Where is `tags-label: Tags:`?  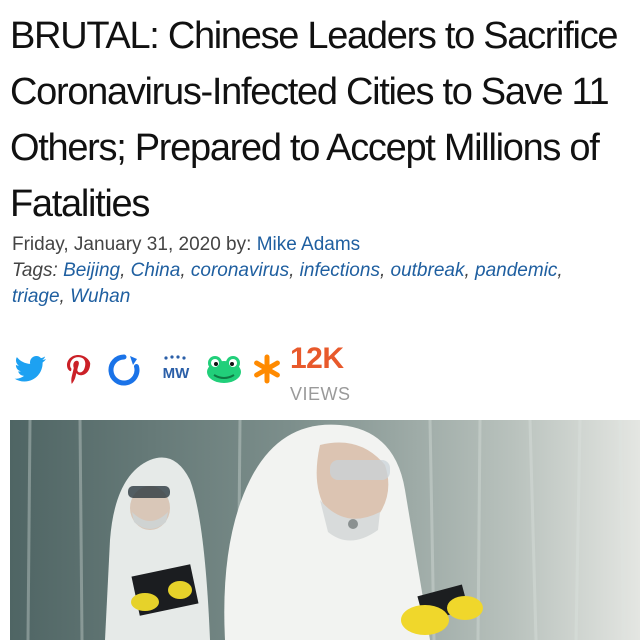
tags-label: Tags: is located at coordinates (38, 270).